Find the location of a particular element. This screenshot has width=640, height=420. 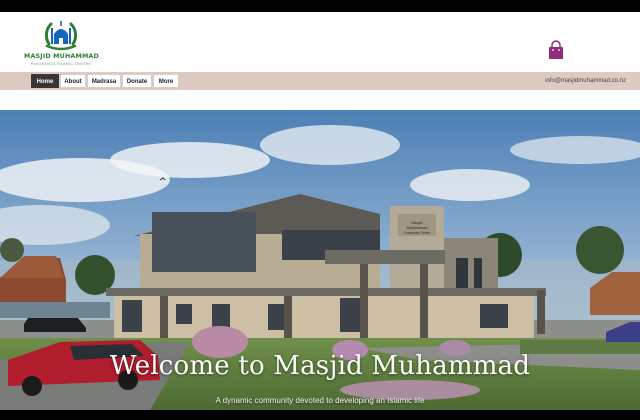

logo-title: MASJID MUHAMMAD is located at coordinates (61, 56).